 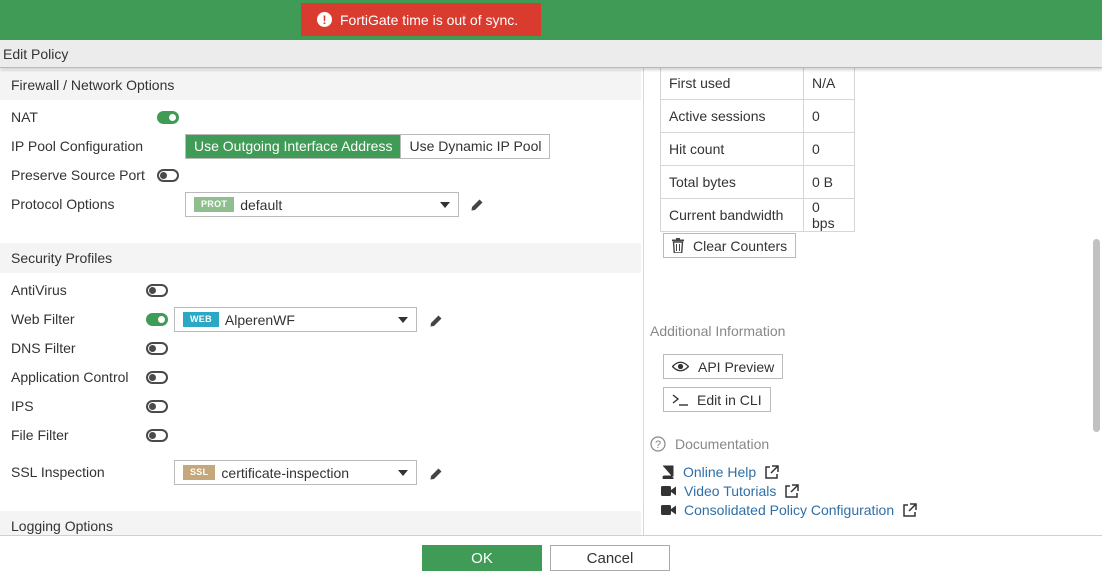 I want to click on exclamation-circle-icon: !, so click(x=324, y=19).